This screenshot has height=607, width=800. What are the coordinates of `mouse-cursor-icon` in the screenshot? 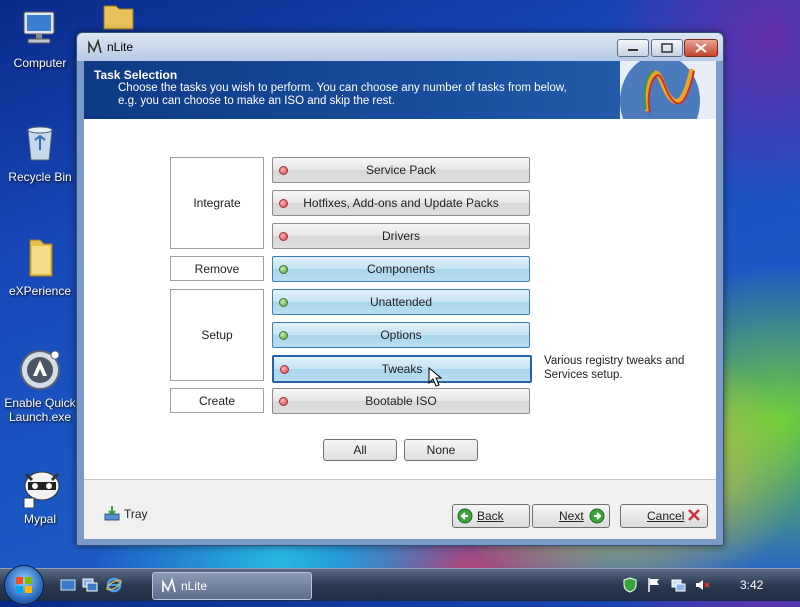 It's located at (435, 377).